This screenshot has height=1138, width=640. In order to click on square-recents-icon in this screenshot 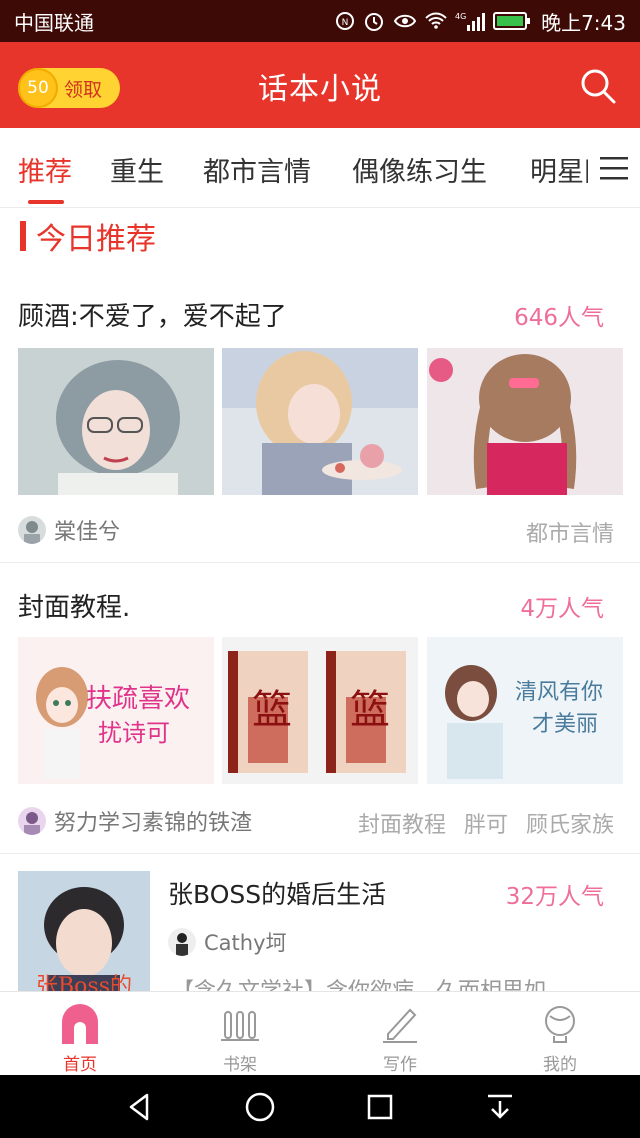, I will do `click(380, 1106)`.